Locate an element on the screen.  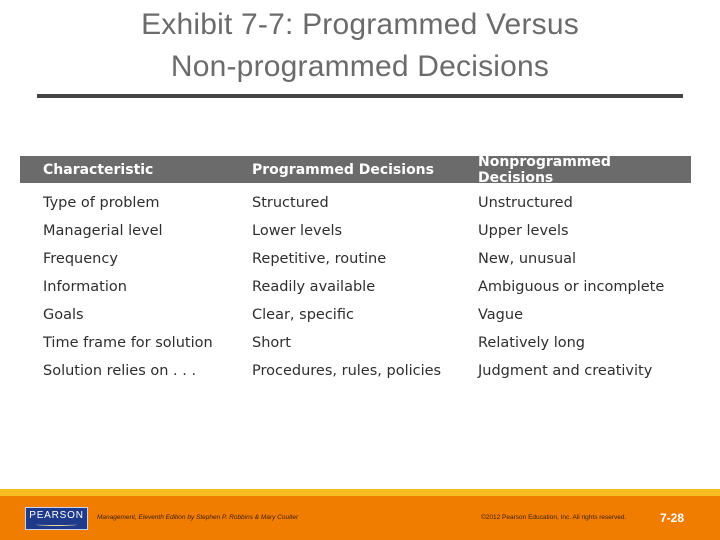
cell-programmed: Structured is located at coordinates (290, 203).